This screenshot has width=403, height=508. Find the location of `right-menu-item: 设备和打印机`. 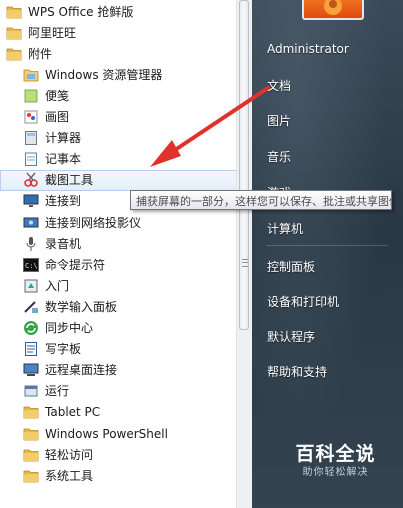

right-menu-item: 设备和打印机 is located at coordinates (303, 301).